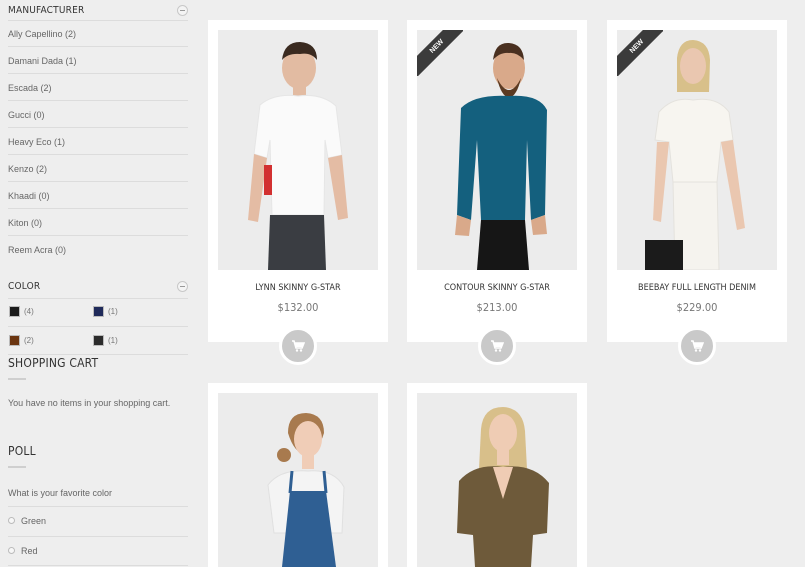  I want to click on cart-empty-text: You have no items in your shopping cart., so click(89, 403).